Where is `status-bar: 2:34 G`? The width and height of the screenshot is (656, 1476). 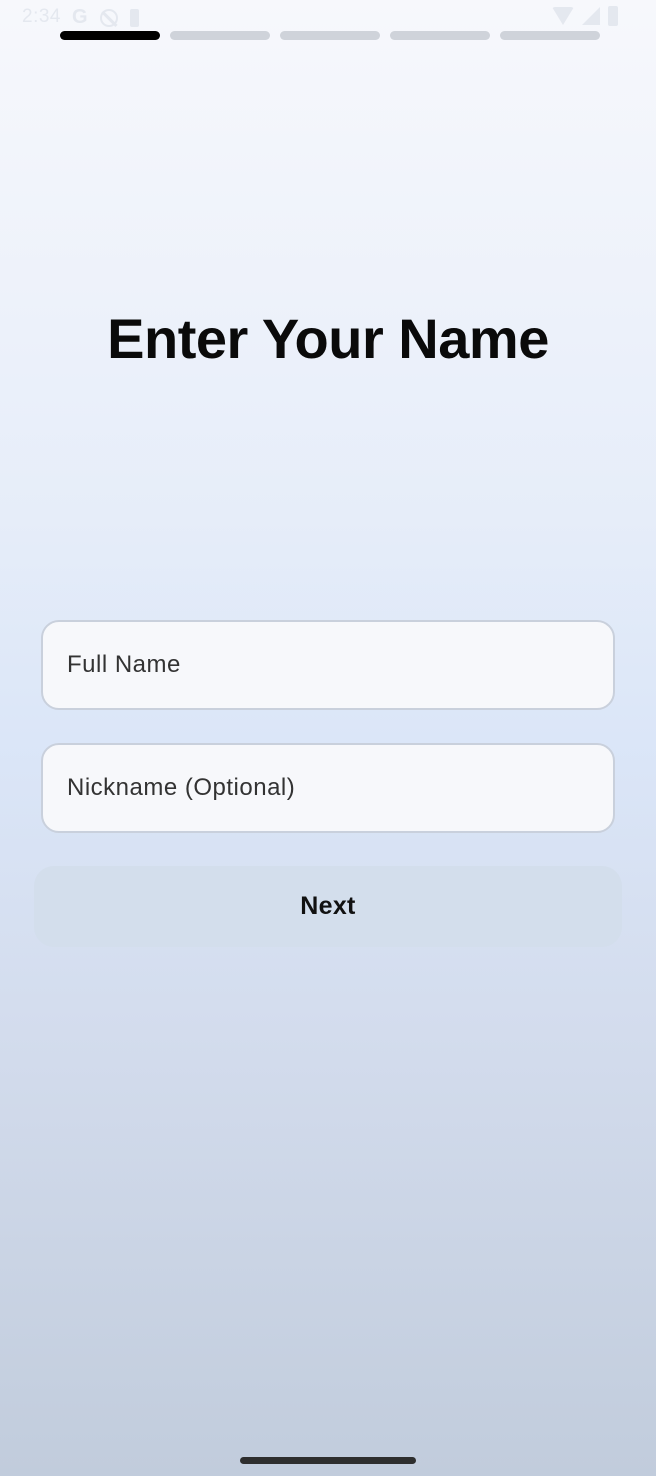
status-bar: 2:34 G is located at coordinates (328, 16).